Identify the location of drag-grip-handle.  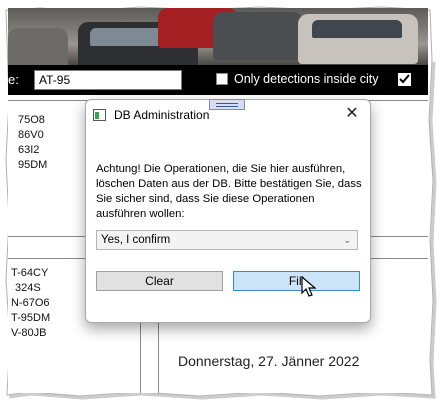
(227, 104).